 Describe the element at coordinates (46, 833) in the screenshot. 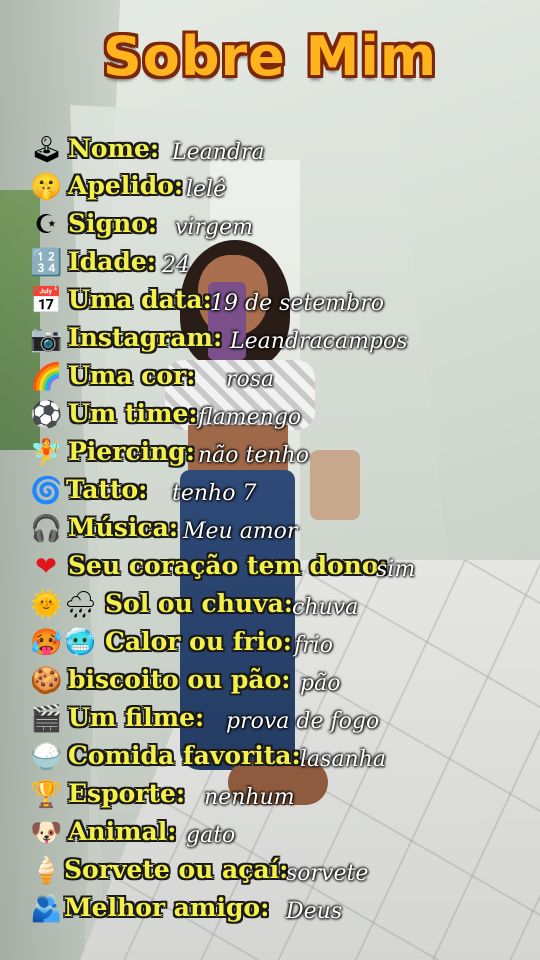

I see `dog-face-icon: 🐶` at that location.